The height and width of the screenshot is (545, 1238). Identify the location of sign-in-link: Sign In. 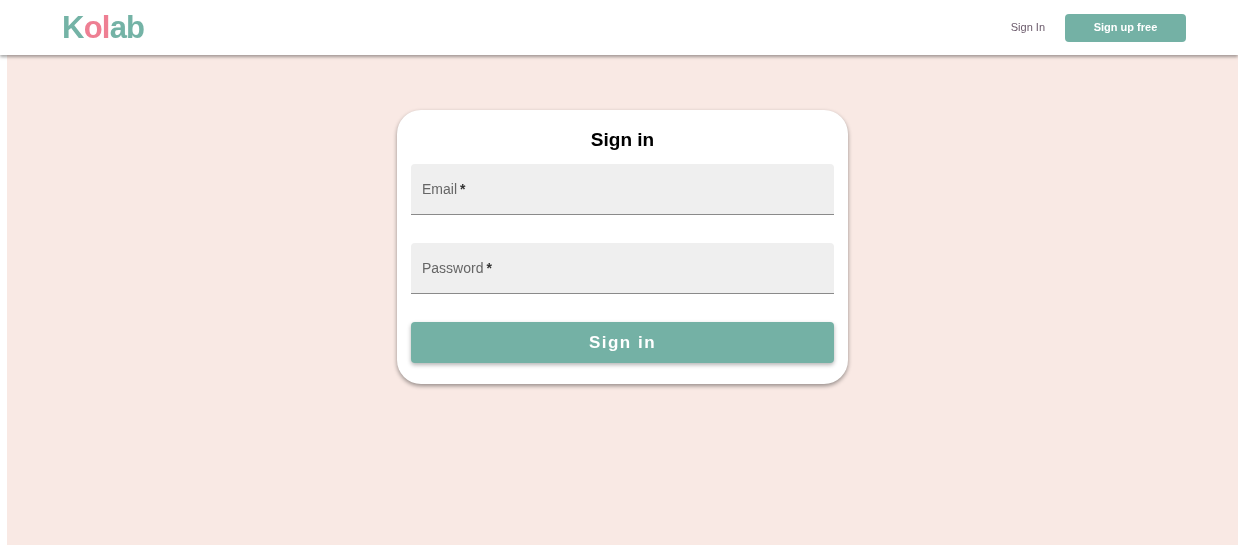
(1027, 27).